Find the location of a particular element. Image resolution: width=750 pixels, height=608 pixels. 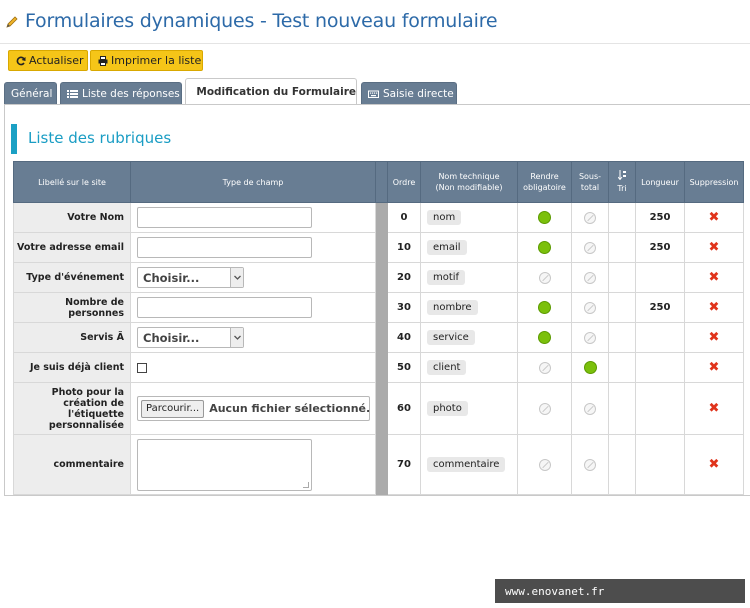

col-header-technical-name: Nom technique (Non modifiable) is located at coordinates (469, 182).